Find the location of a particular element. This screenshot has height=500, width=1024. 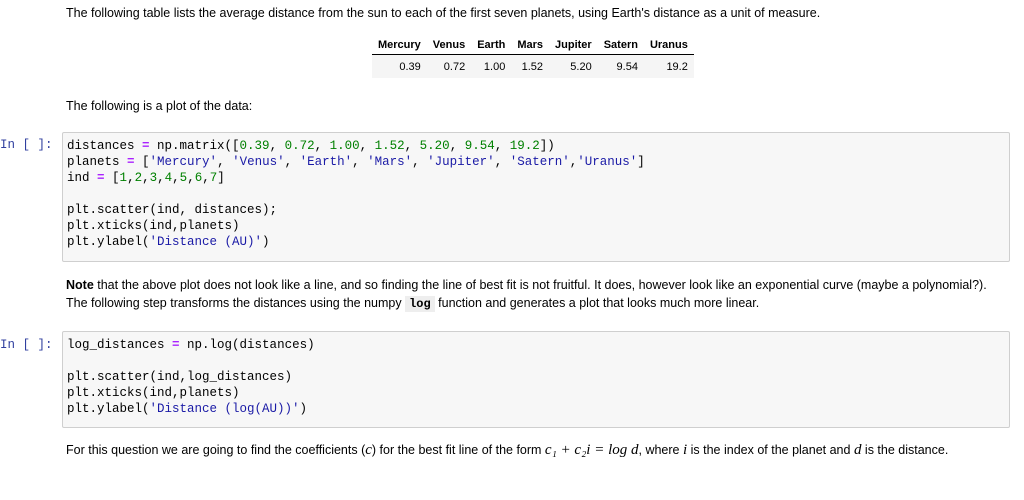

math-c: c is located at coordinates (368, 450).